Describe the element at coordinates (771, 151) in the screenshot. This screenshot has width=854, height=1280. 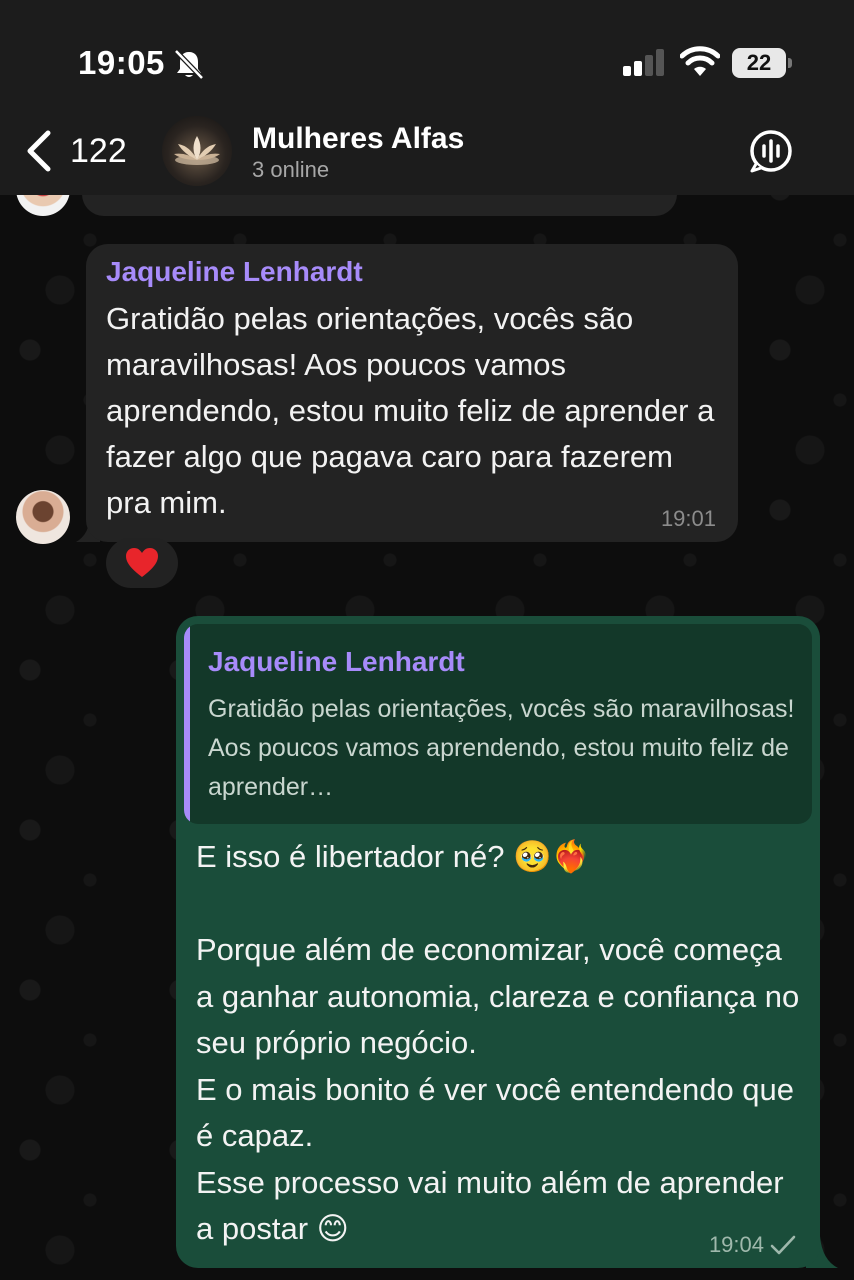
I see `voice-chat-icon` at that location.